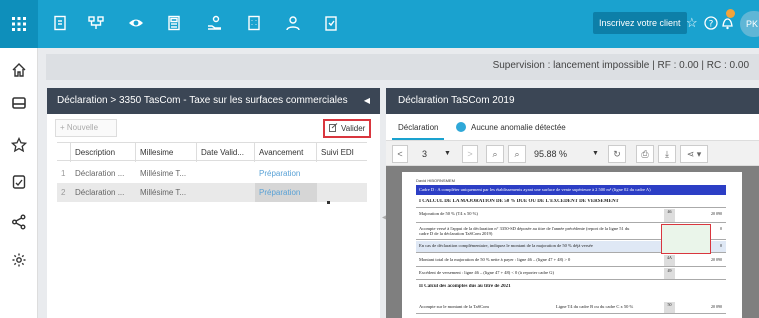 This screenshot has height=318, width=759. What do you see at coordinates (19, 260) in the screenshot?
I see `settings-icon` at bounding box center [19, 260].